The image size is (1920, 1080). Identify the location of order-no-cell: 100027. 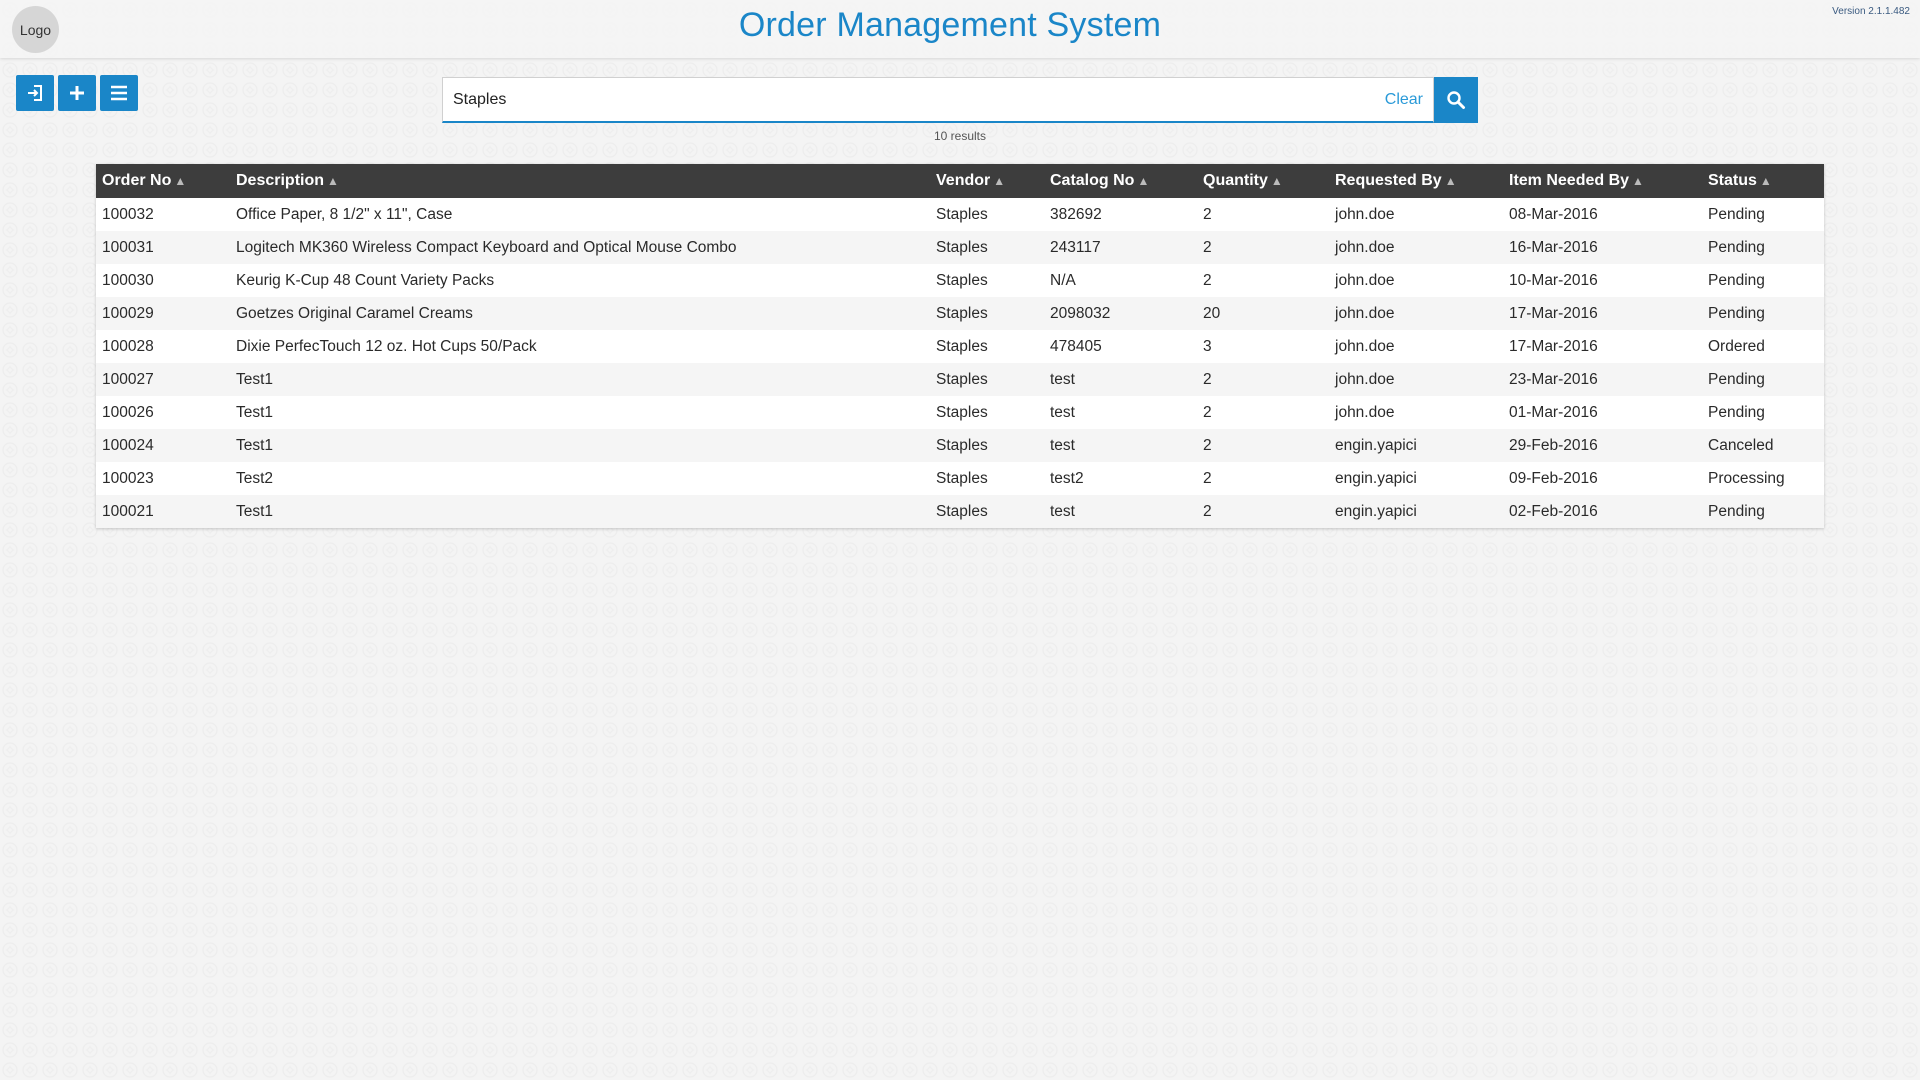
(128, 379).